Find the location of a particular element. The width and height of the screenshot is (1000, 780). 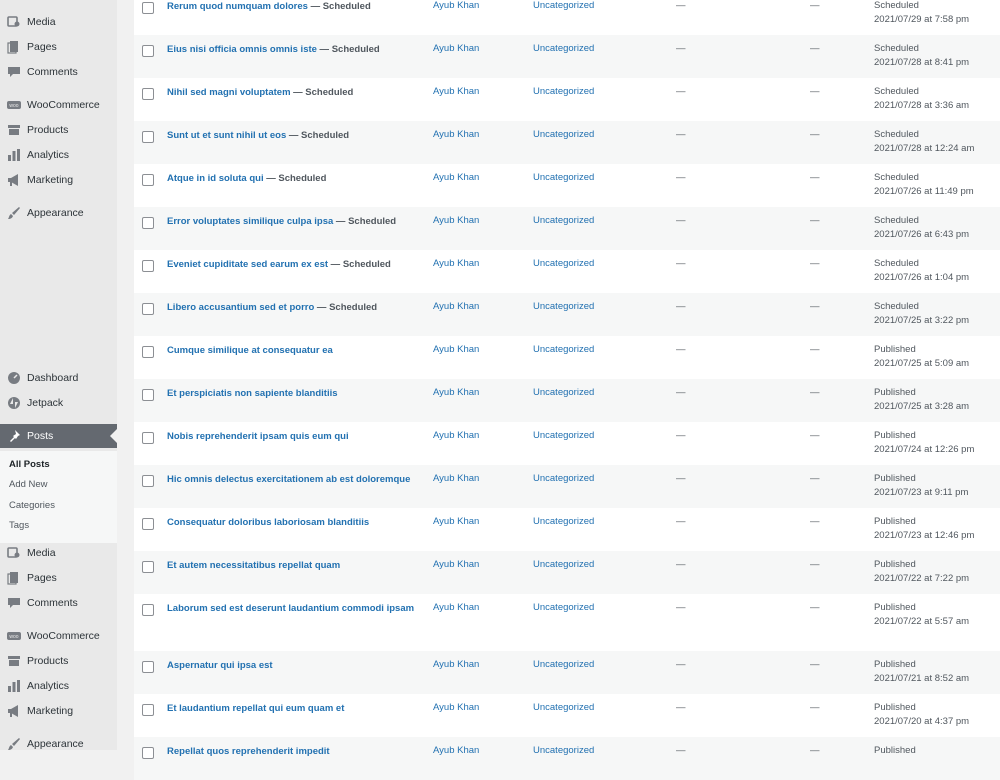

sidebar-item-label: Products is located at coordinates (48, 130).